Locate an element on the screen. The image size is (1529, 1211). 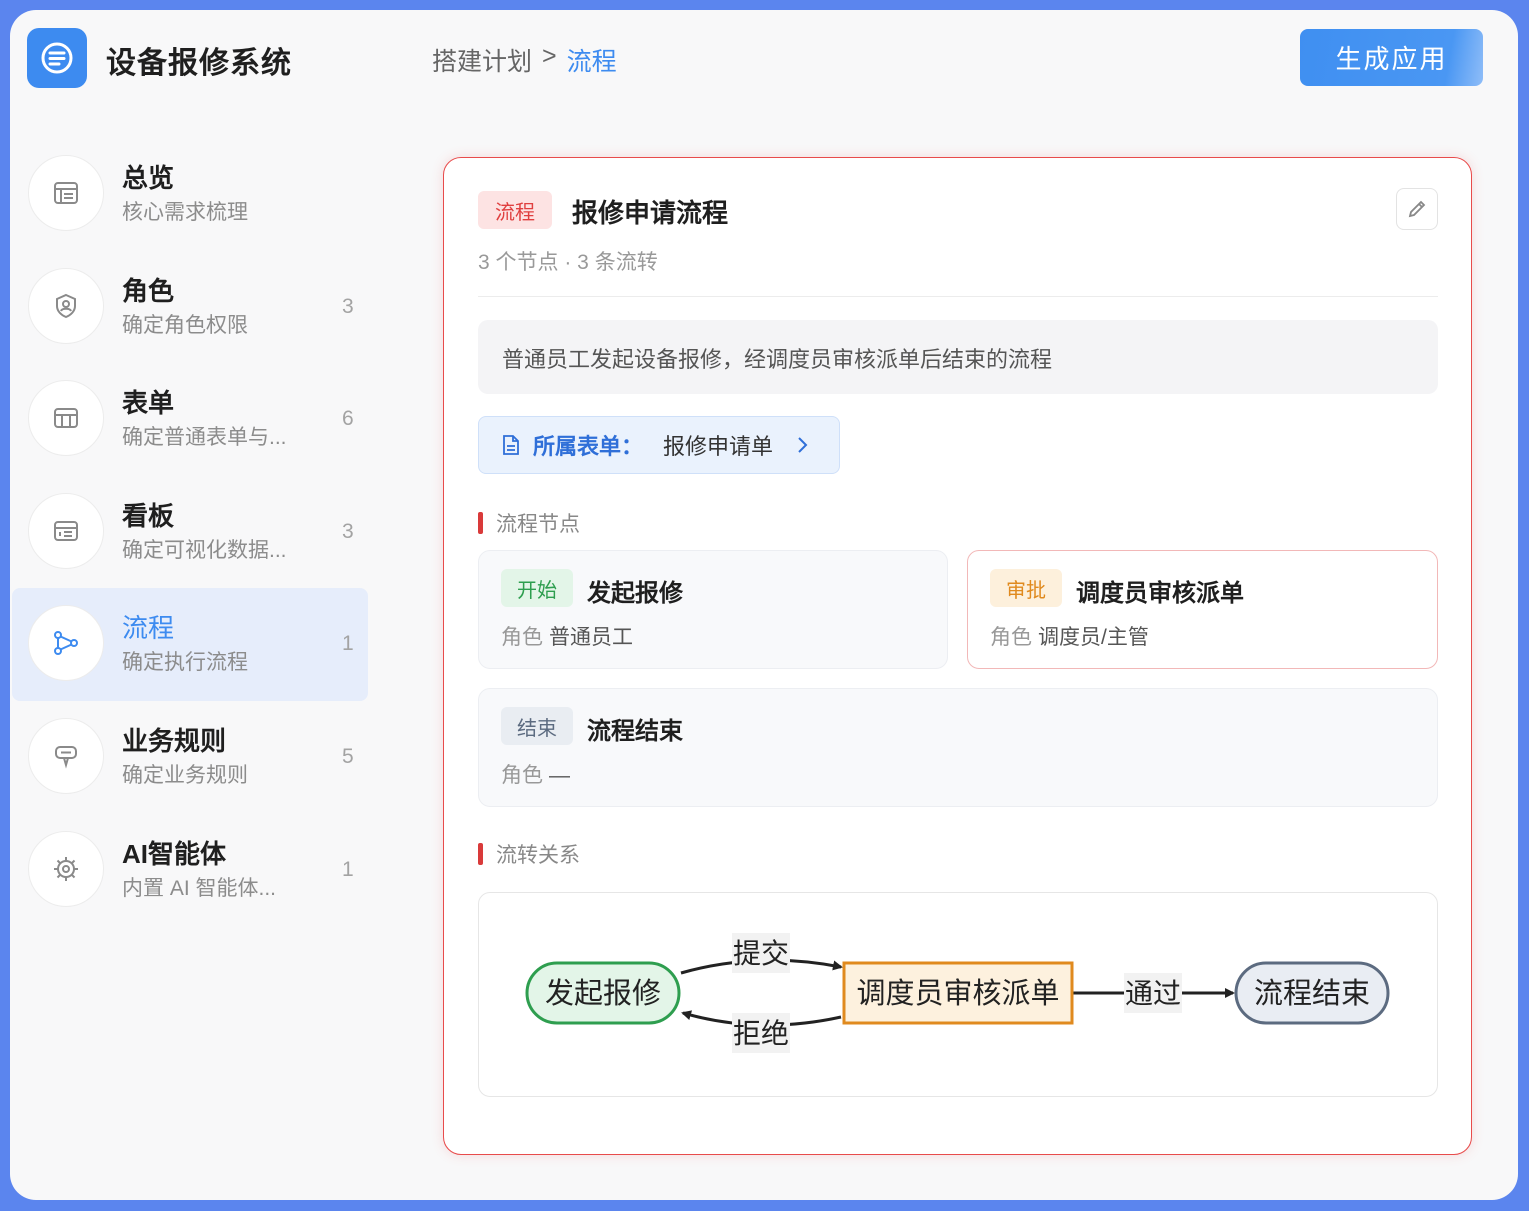
pencil-icon is located at coordinates (1417, 209).